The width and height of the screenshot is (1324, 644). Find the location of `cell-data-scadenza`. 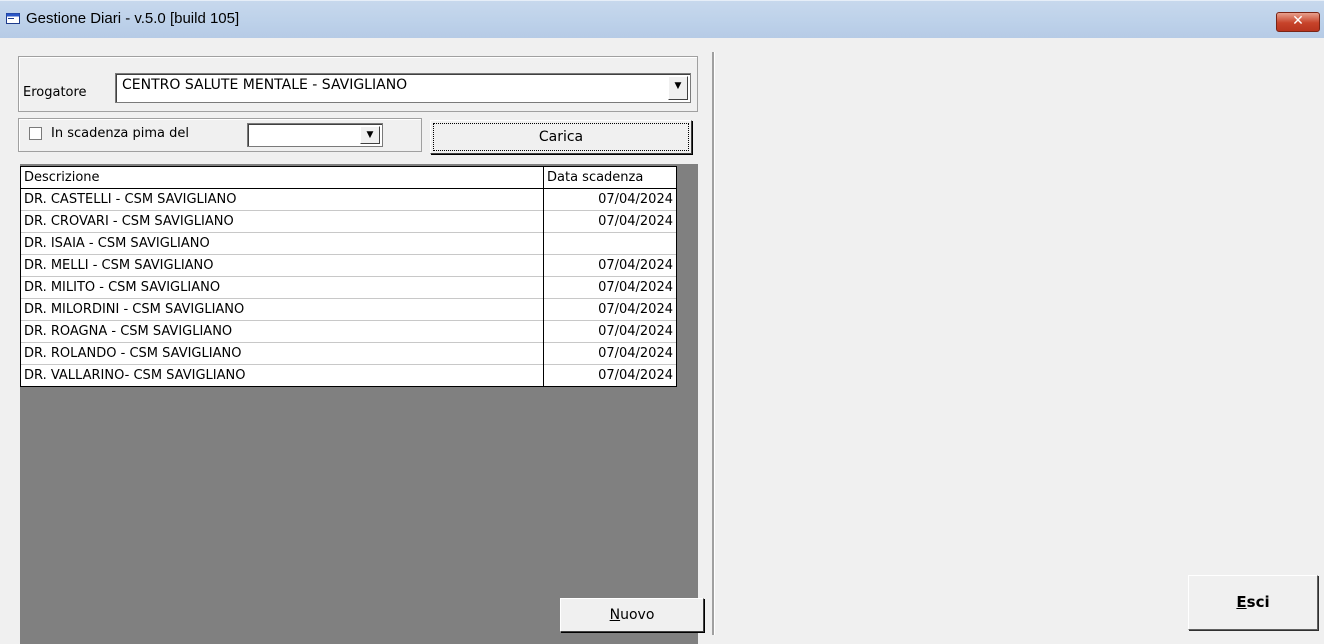

cell-data-scadenza is located at coordinates (610, 243).